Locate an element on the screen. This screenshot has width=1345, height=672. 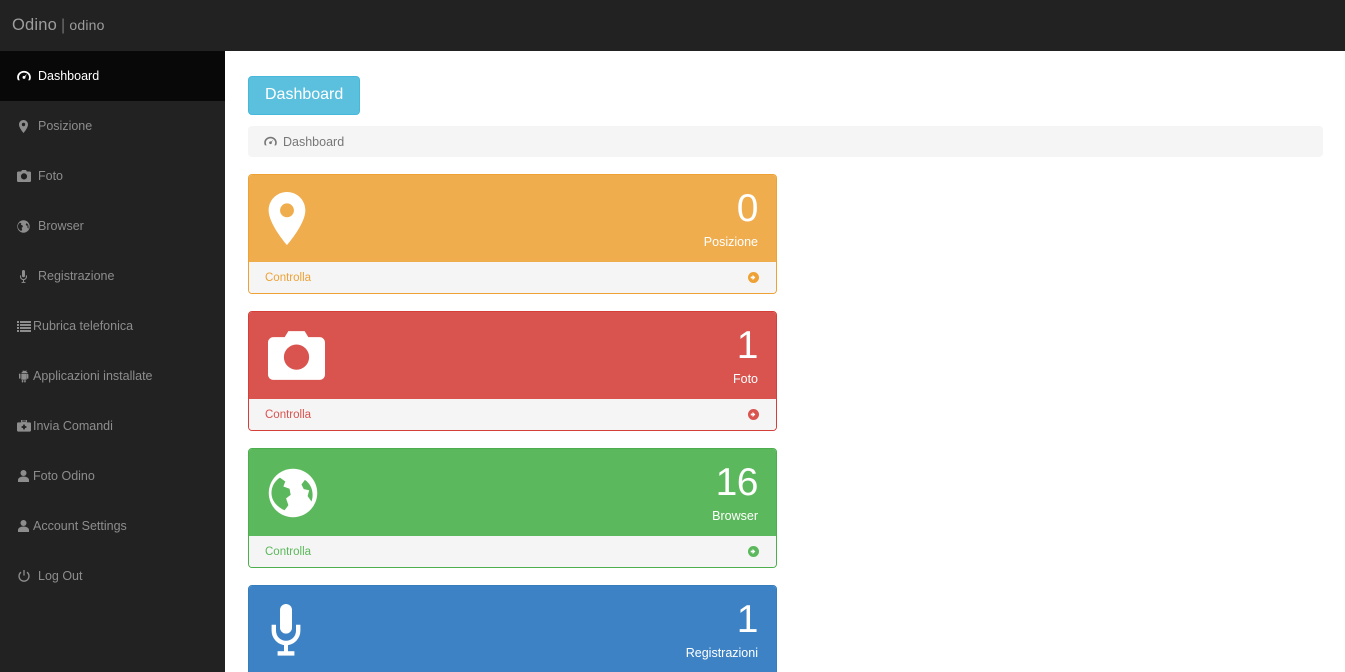
stat-card-value: 16 is located at coordinates (737, 482).